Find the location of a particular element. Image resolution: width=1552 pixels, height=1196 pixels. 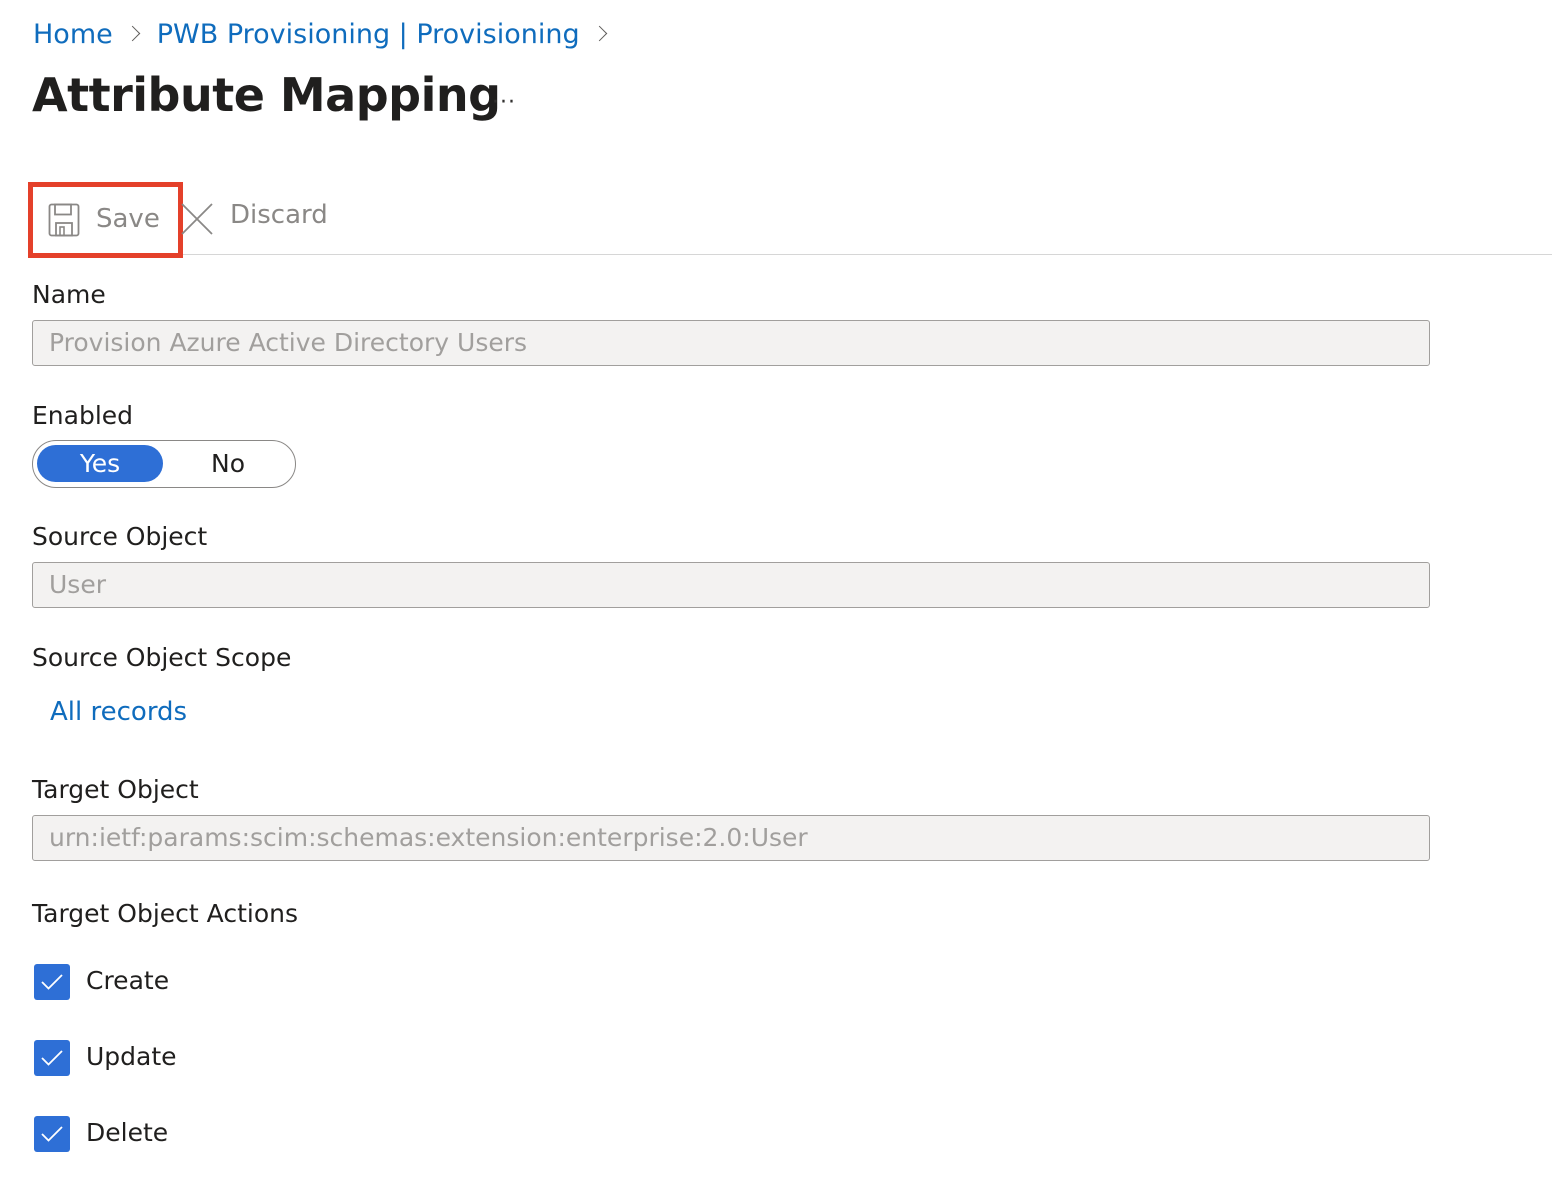

update-checkbox-label: Update is located at coordinates (131, 1056).